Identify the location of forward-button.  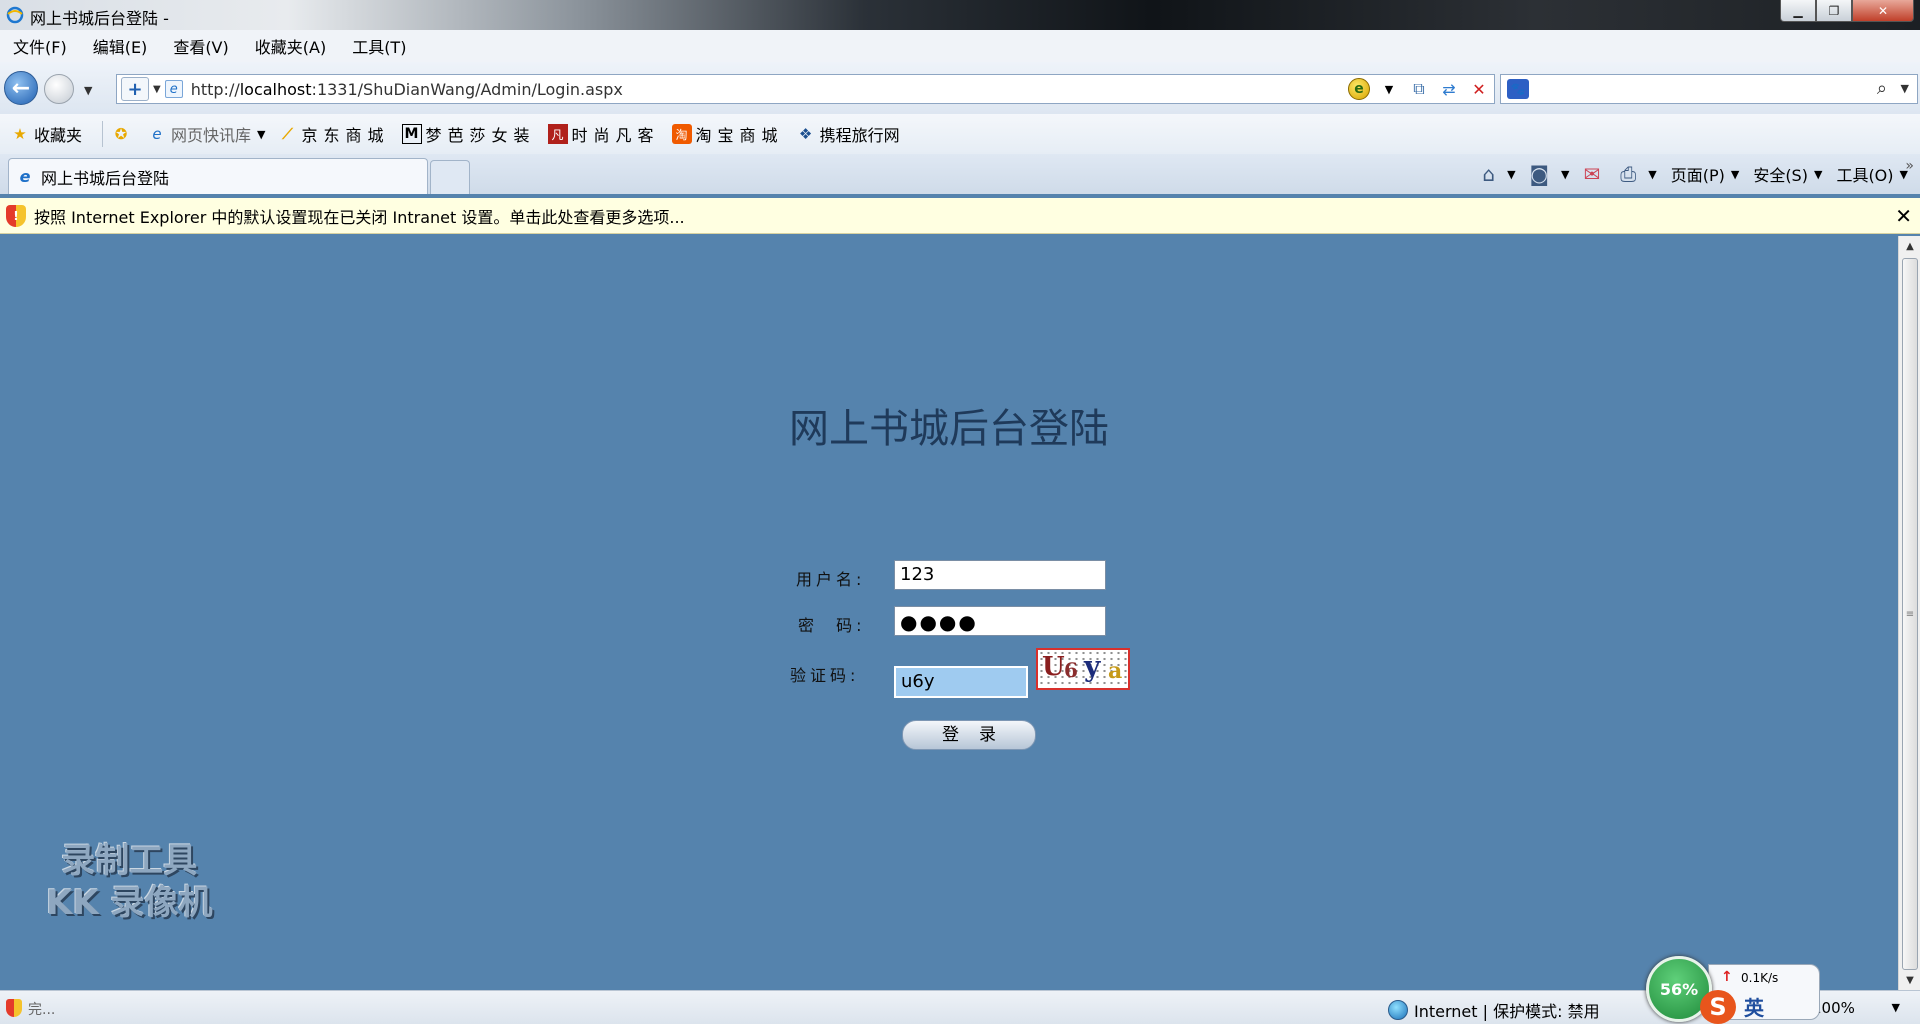
(59, 89).